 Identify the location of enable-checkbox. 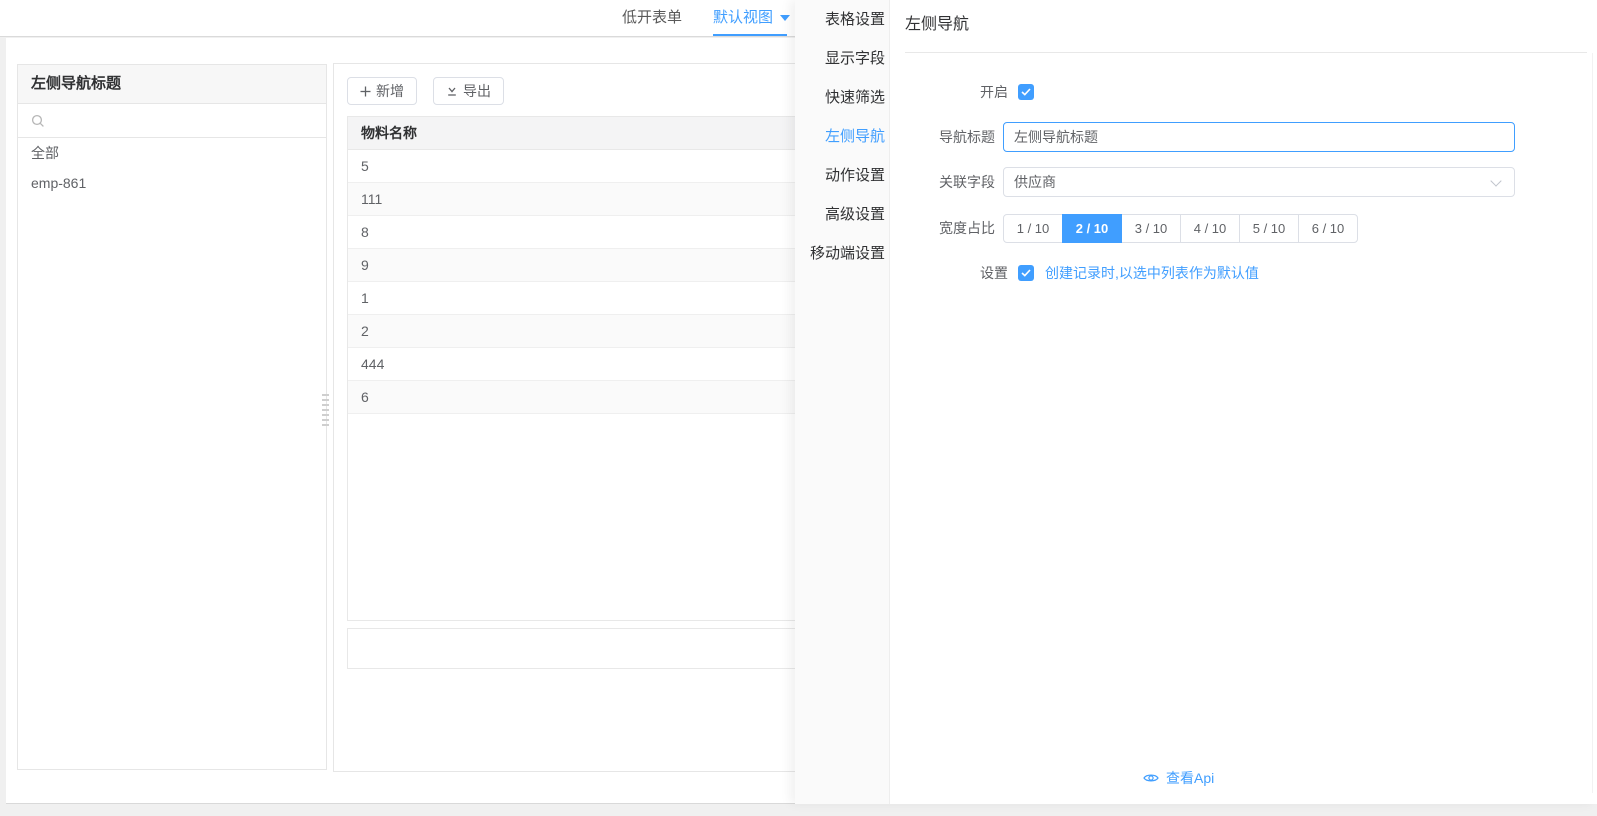
(1026, 92).